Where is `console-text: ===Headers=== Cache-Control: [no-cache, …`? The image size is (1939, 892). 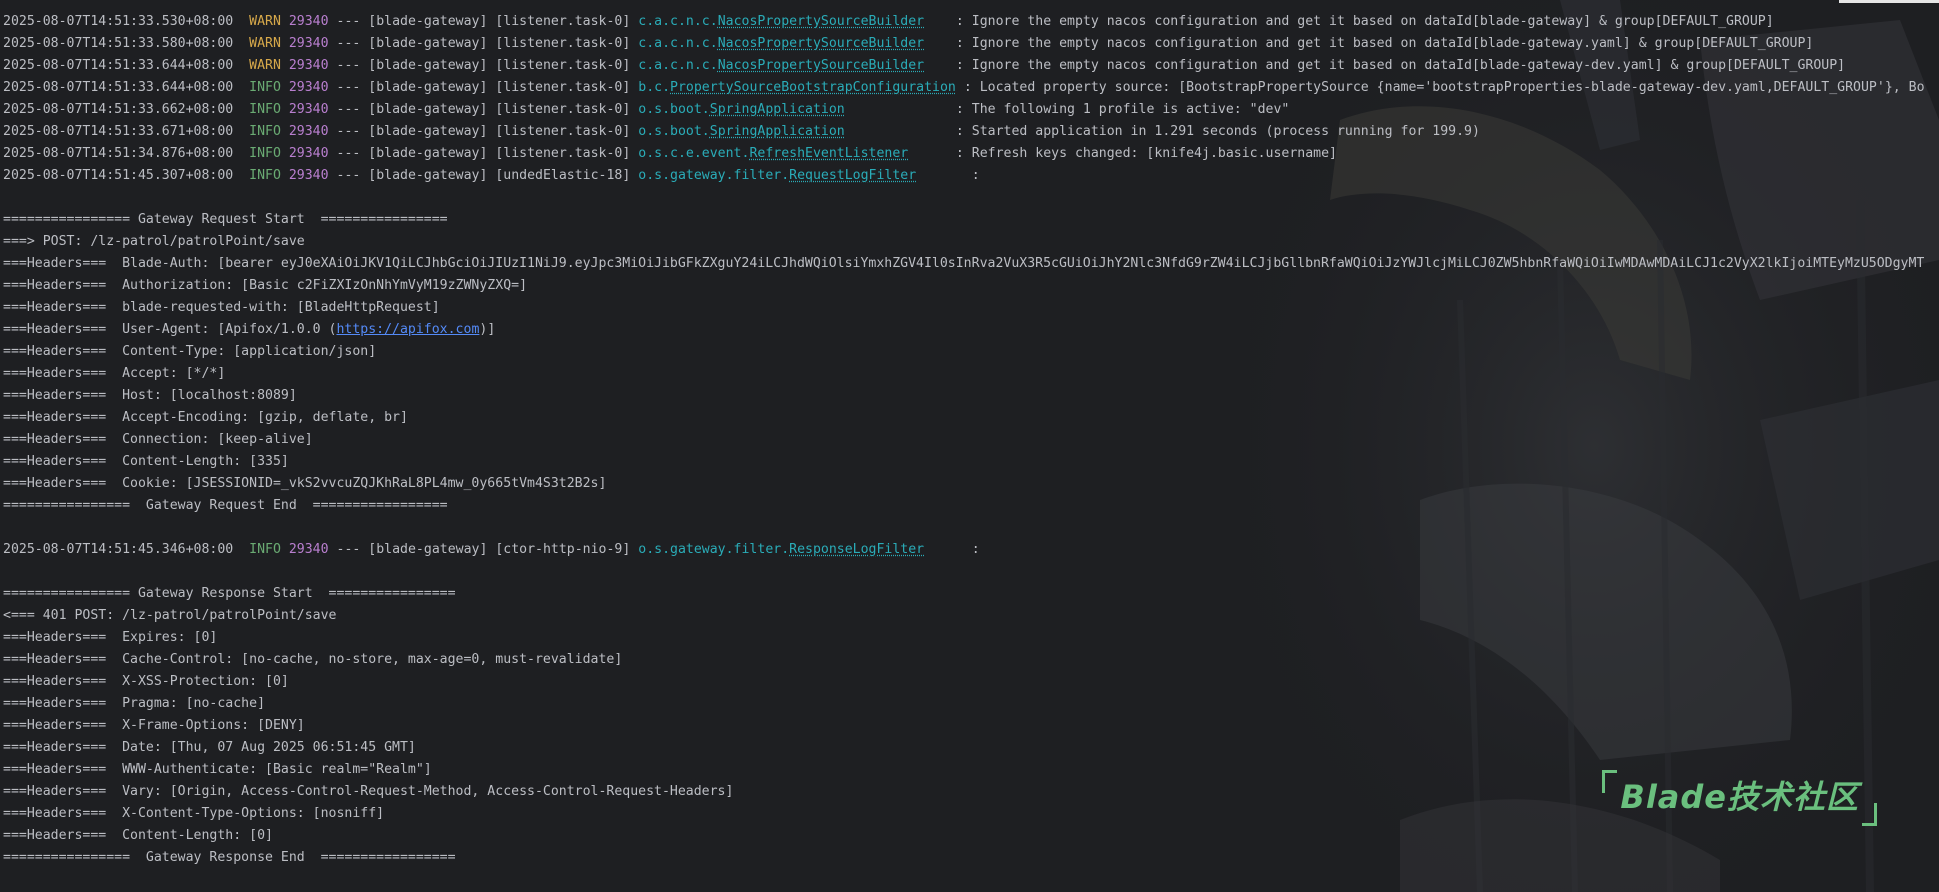 console-text: ===Headers=== Cache-Control: [no-cache, … is located at coordinates (313, 659).